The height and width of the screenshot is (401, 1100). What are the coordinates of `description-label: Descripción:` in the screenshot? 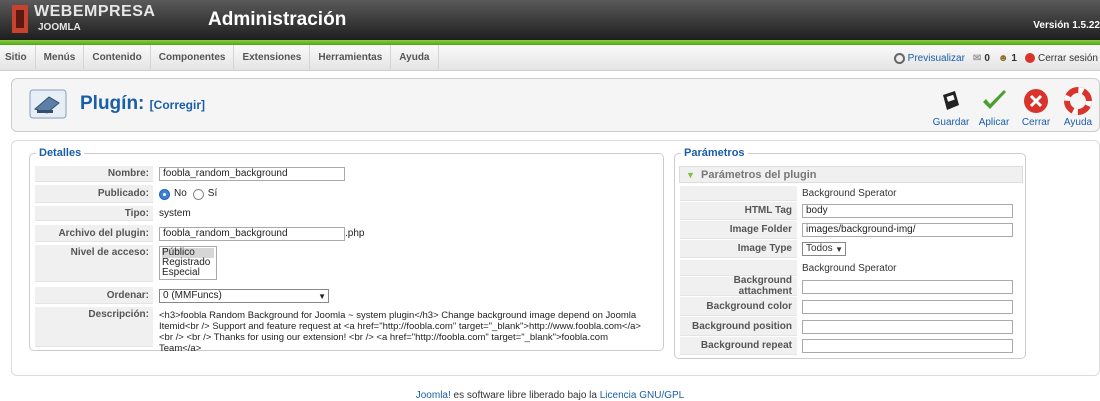 It's located at (94, 327).